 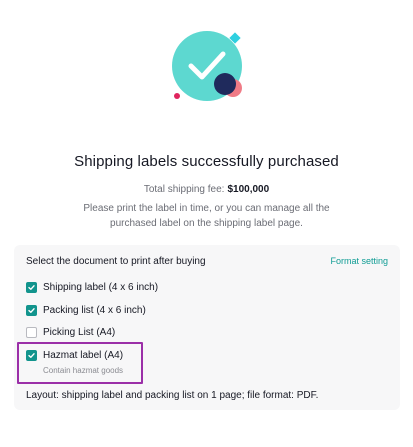 I want to click on success-check-icon, so click(x=207, y=66).